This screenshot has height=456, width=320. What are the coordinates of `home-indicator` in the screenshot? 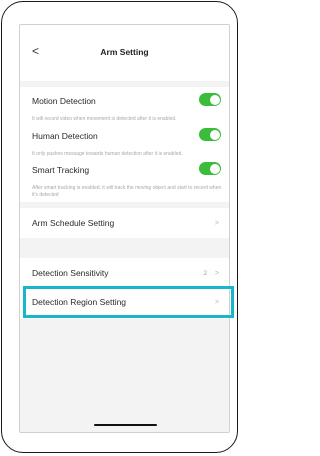 It's located at (125, 425).